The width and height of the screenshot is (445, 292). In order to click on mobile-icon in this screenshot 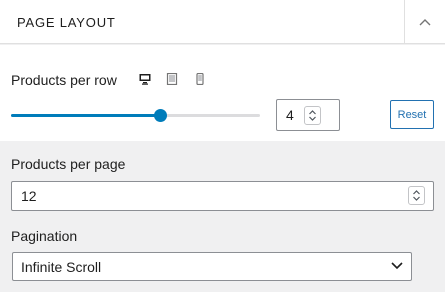, I will do `click(200, 79)`.